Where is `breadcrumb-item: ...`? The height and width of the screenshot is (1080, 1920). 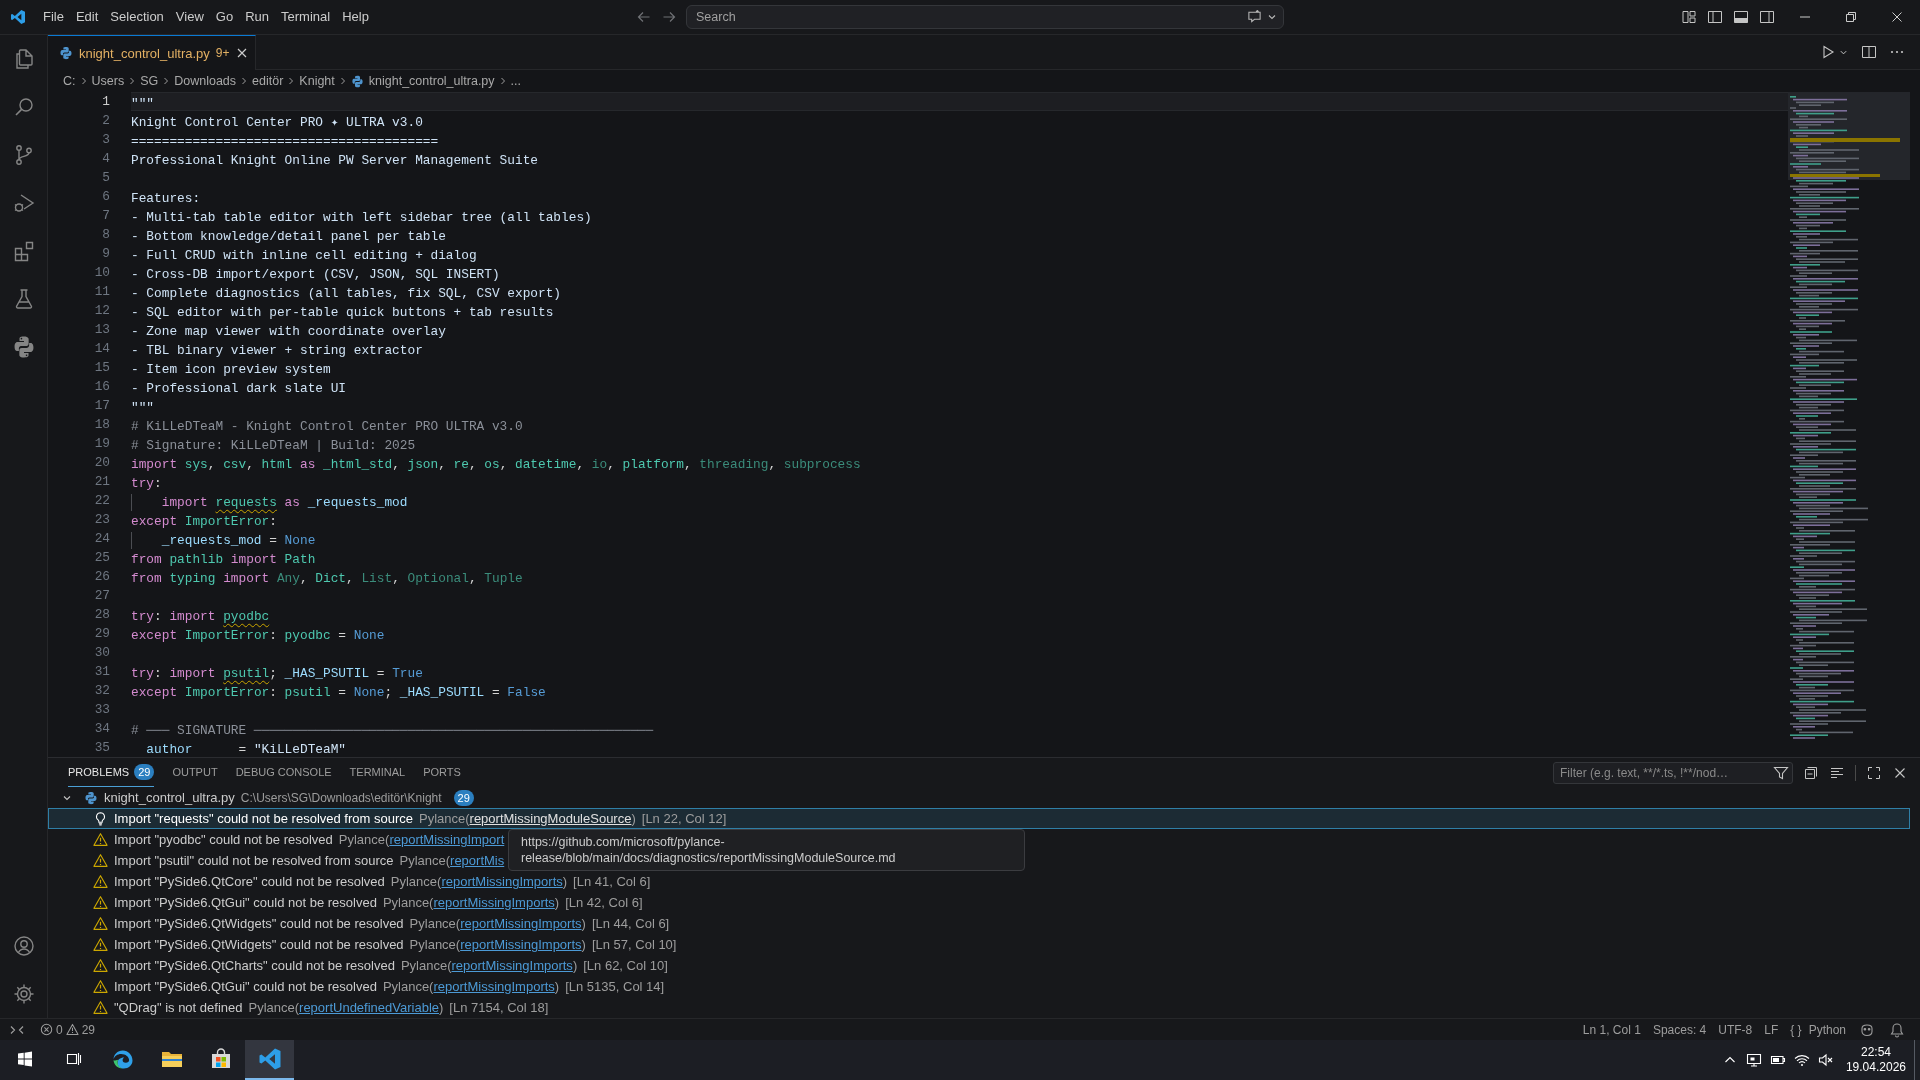
breadcrumb-item: ... is located at coordinates (515, 81).